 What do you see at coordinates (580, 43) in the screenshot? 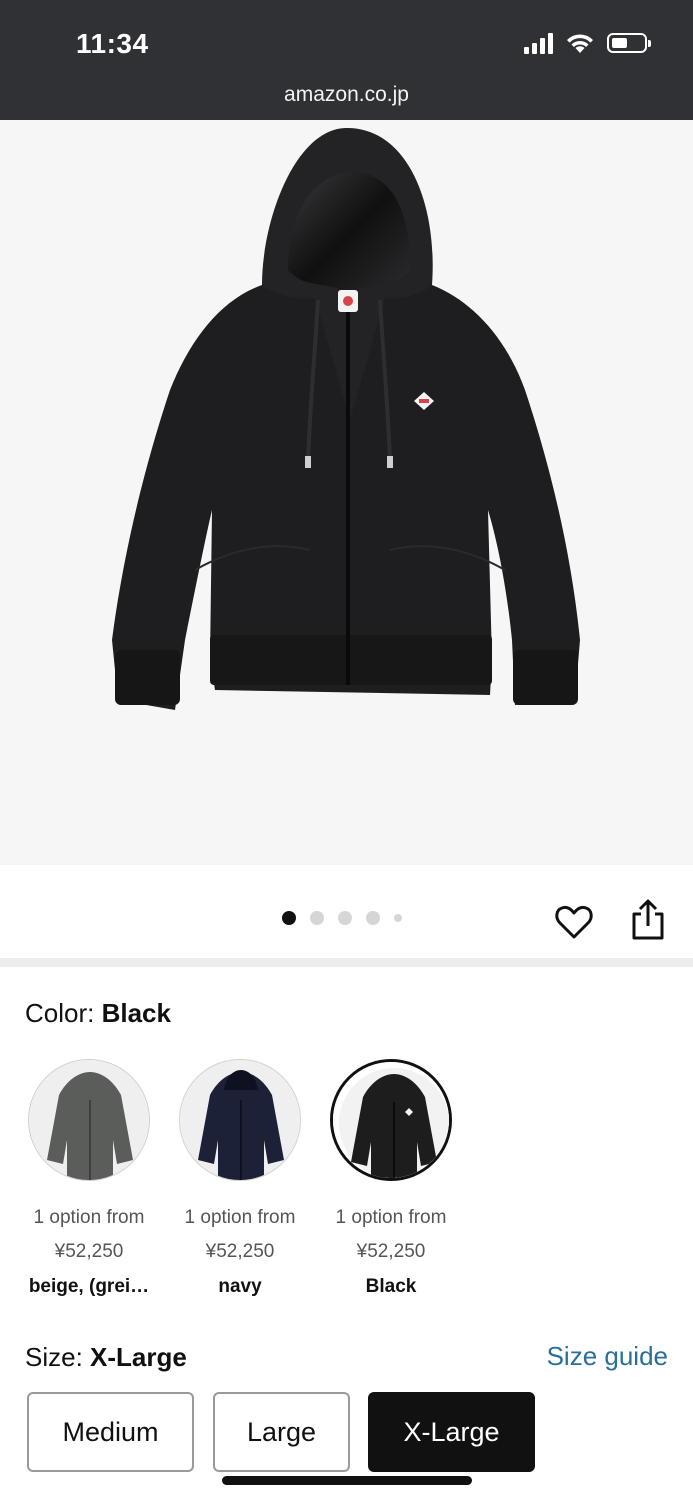
I see `wifi-icon` at bounding box center [580, 43].